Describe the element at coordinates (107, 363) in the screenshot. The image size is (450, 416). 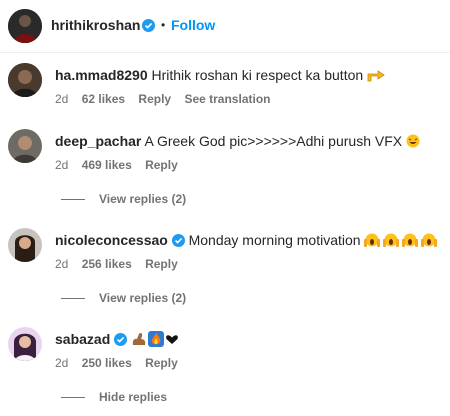
I see `comment-likes: 250 likes` at that location.